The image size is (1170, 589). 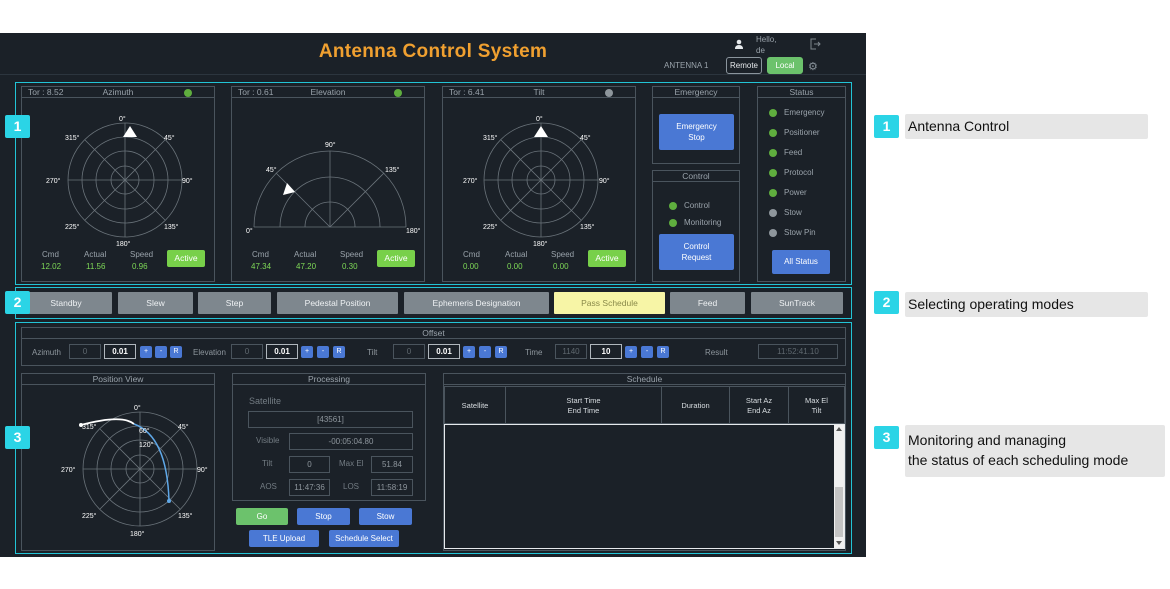 What do you see at coordinates (785, 65) in the screenshot?
I see `local-button: Local` at bounding box center [785, 65].